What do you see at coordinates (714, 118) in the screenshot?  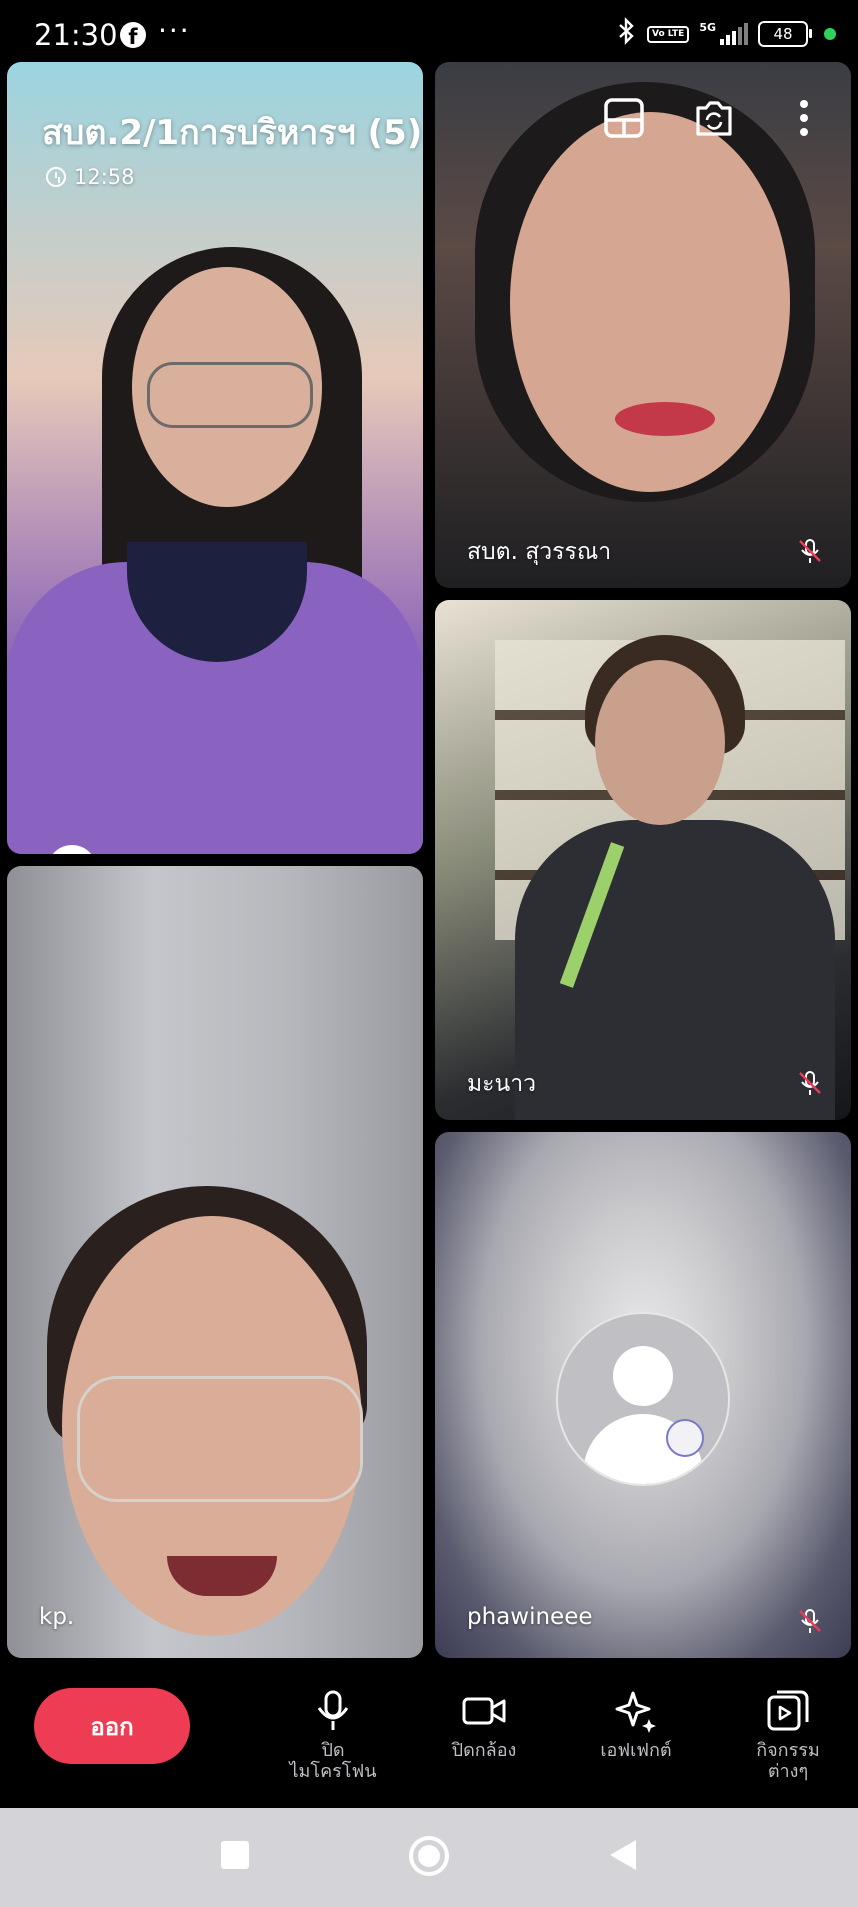 I see `switch-camera-icon` at bounding box center [714, 118].